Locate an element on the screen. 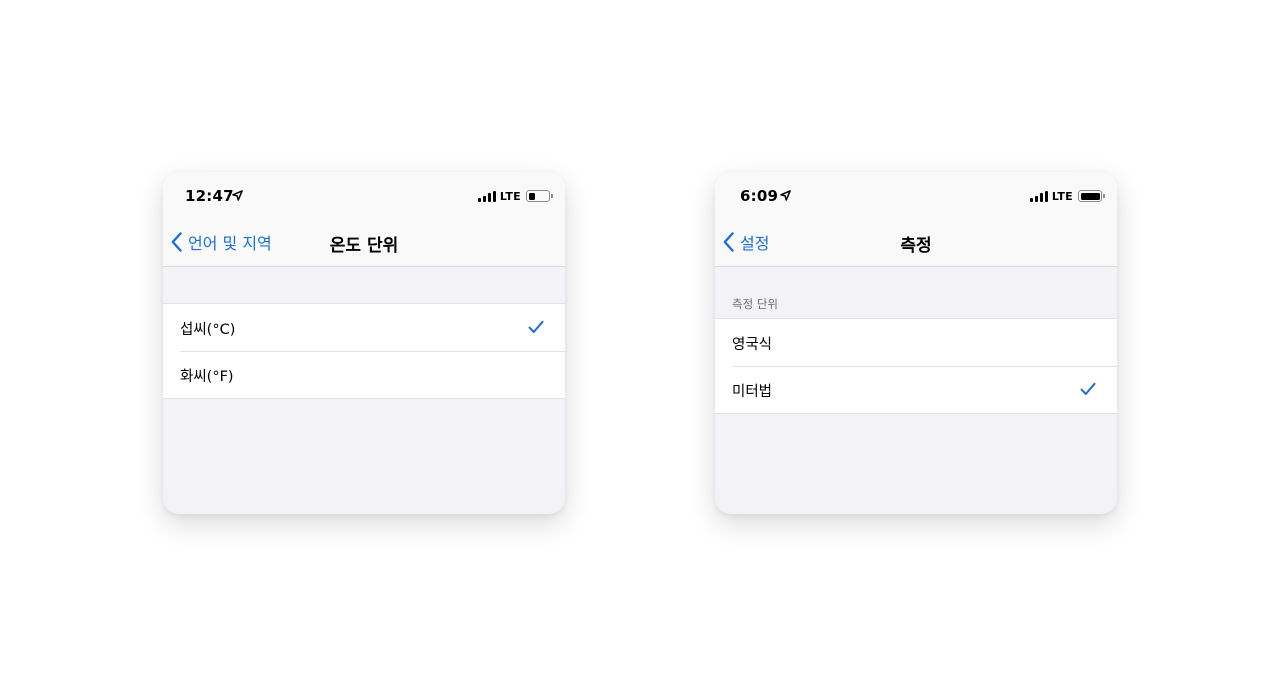  navigation-bar: 언어 및 지역 온도 단위 is located at coordinates (364, 243).